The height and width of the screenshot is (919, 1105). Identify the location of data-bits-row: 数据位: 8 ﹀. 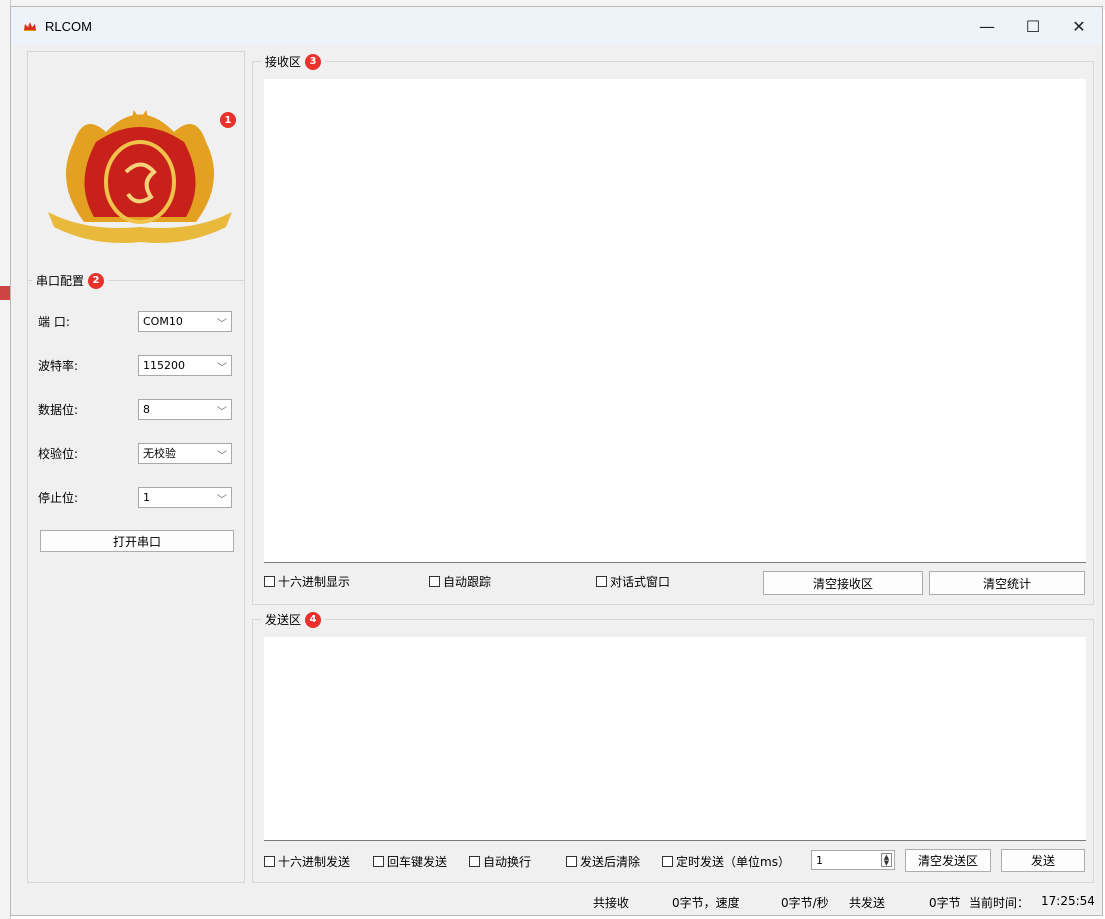
(136, 409).